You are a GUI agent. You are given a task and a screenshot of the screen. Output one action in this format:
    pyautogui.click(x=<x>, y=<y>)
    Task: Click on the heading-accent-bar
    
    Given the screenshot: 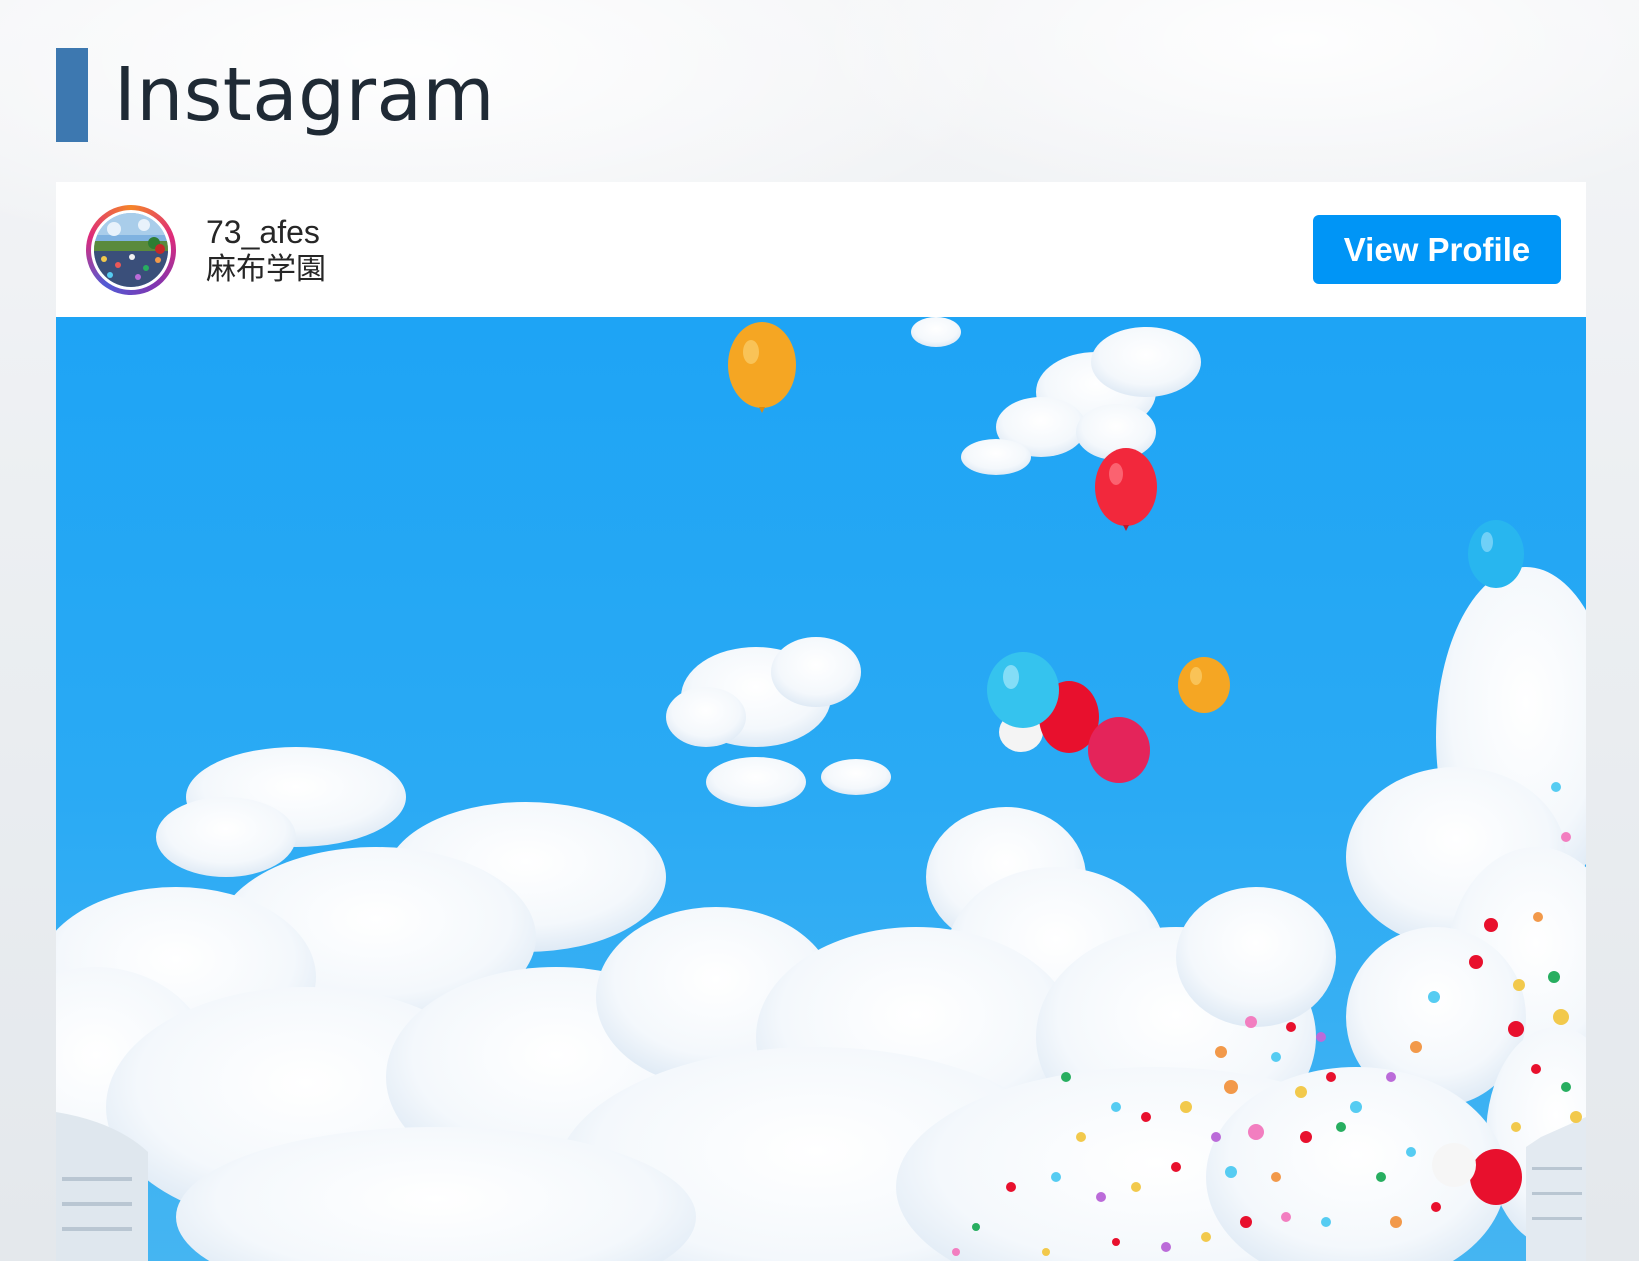 What is the action you would take?
    pyautogui.click(x=72, y=95)
    